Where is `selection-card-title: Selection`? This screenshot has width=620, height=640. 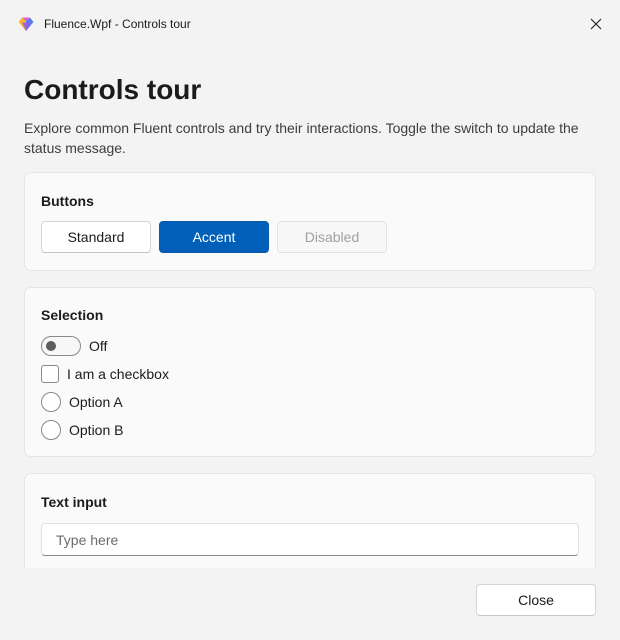
selection-card-title: Selection is located at coordinates (72, 315).